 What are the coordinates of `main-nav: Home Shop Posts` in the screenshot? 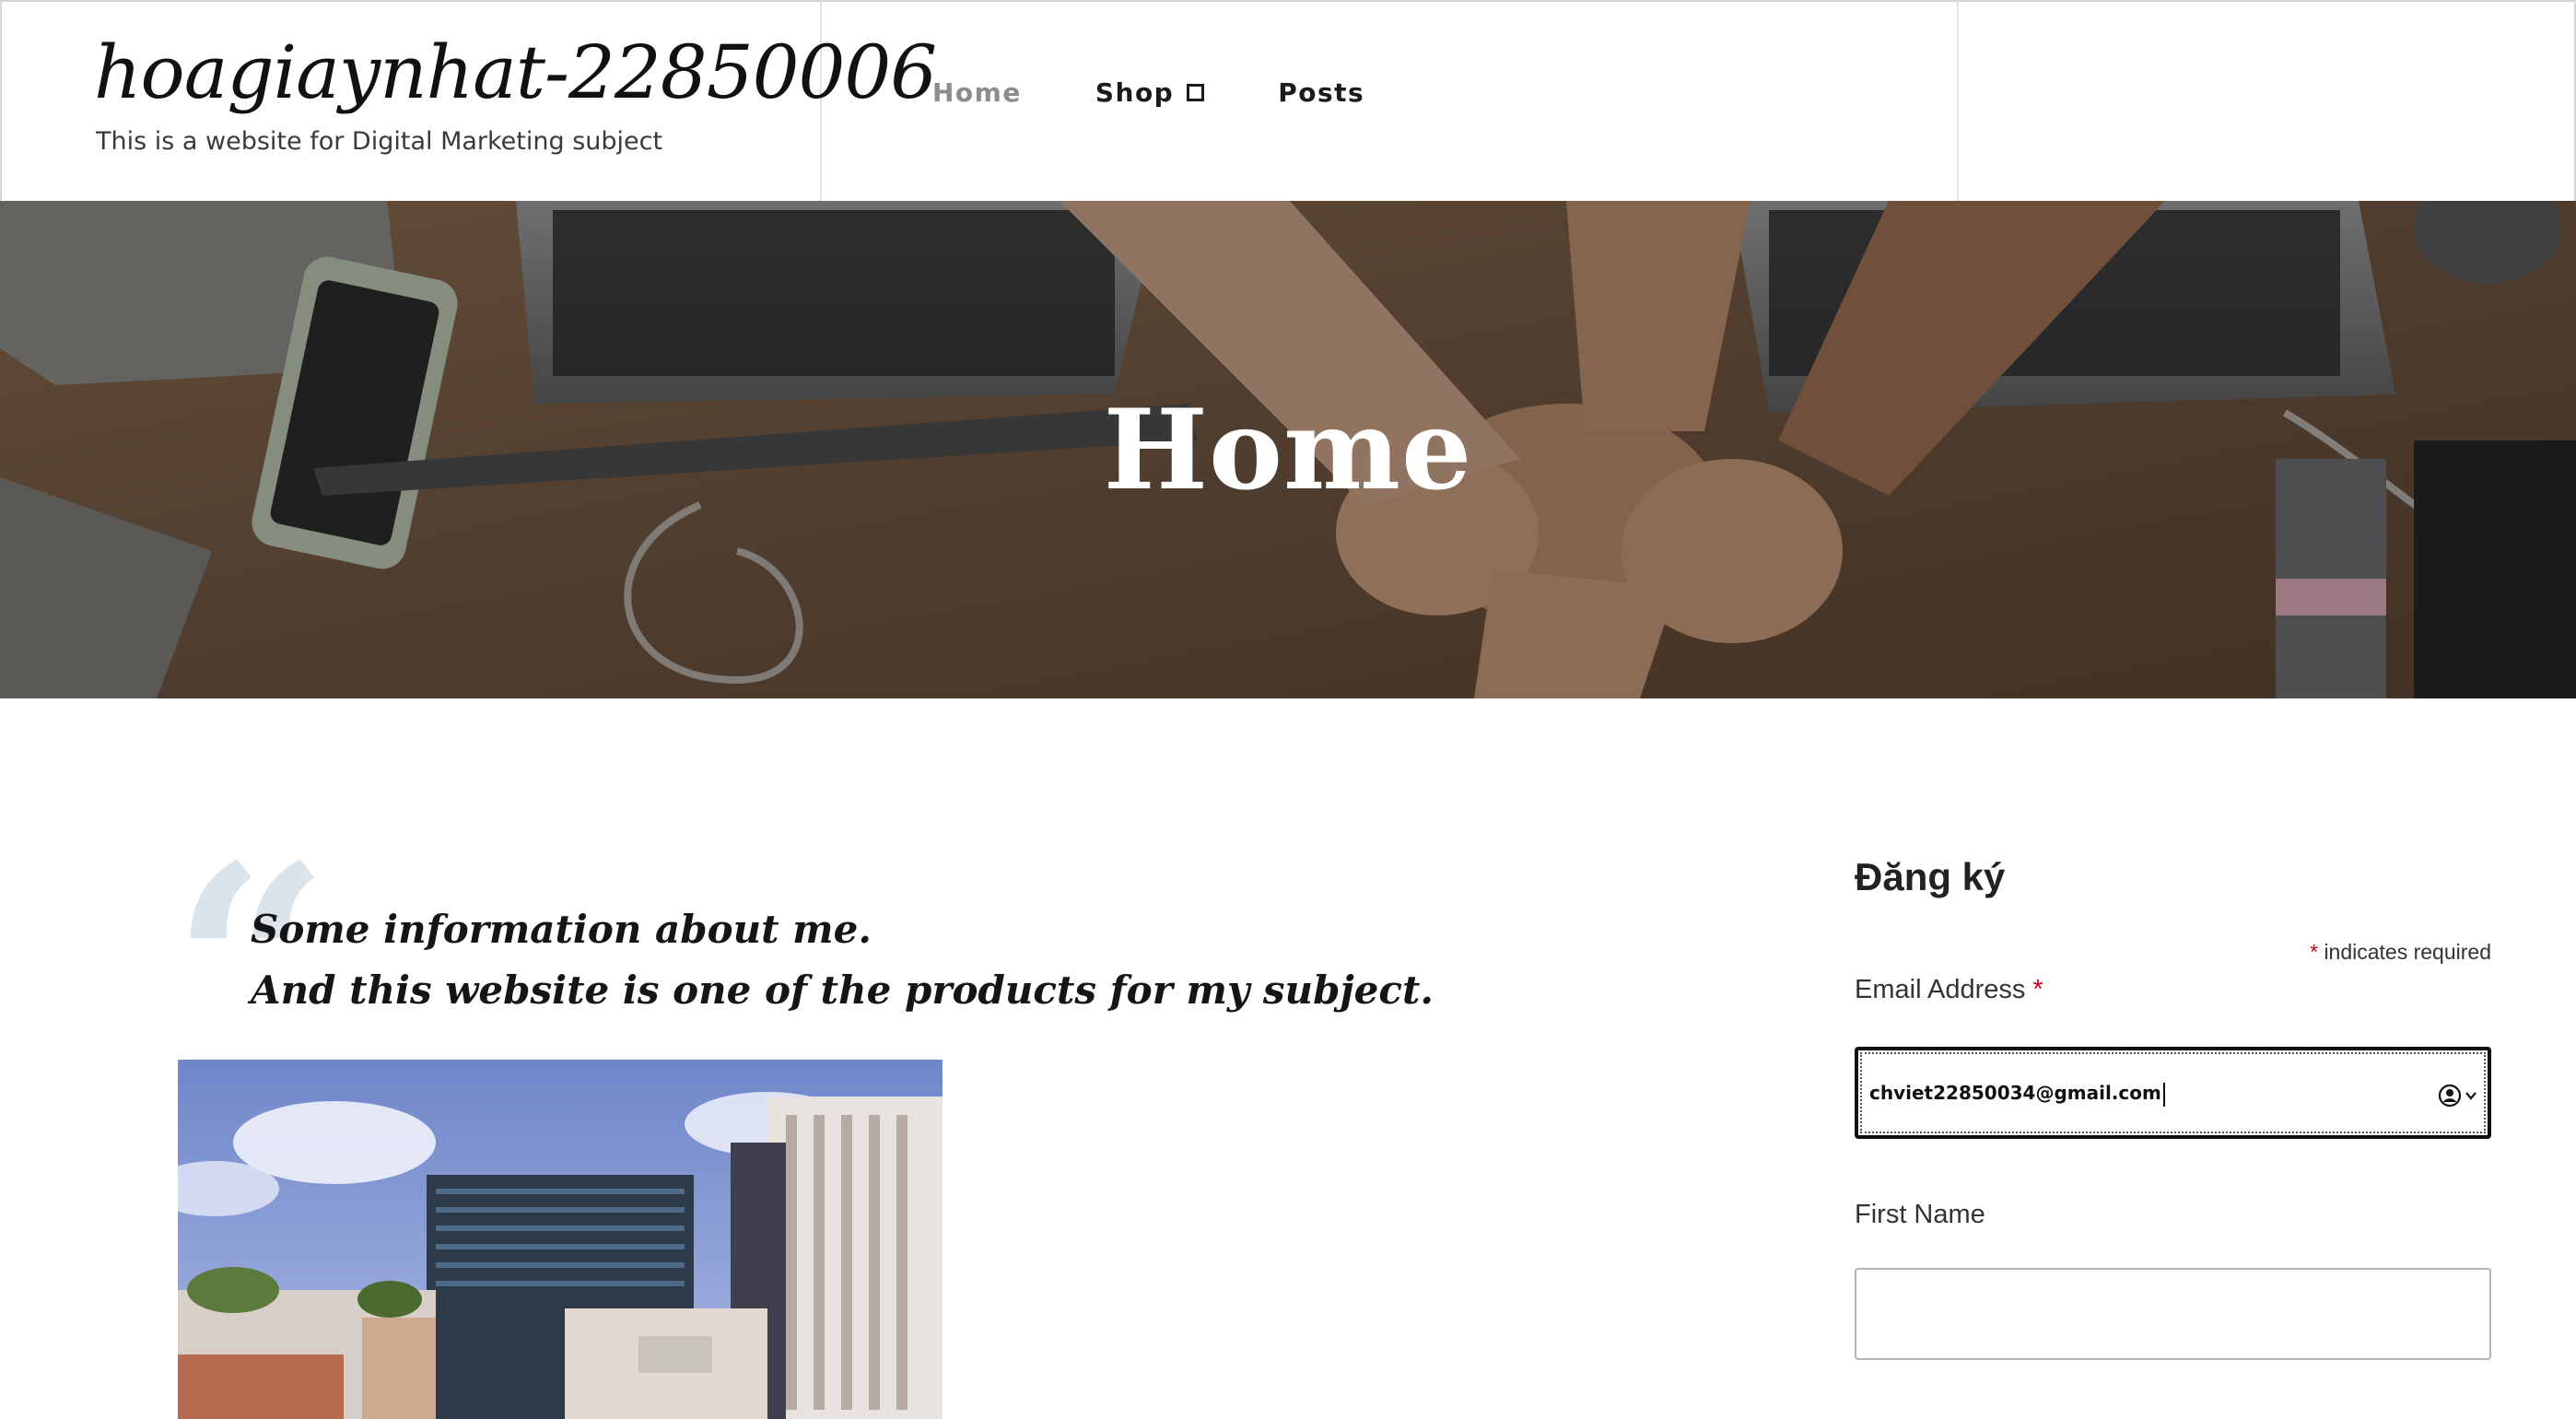 It's located at (1185, 92).